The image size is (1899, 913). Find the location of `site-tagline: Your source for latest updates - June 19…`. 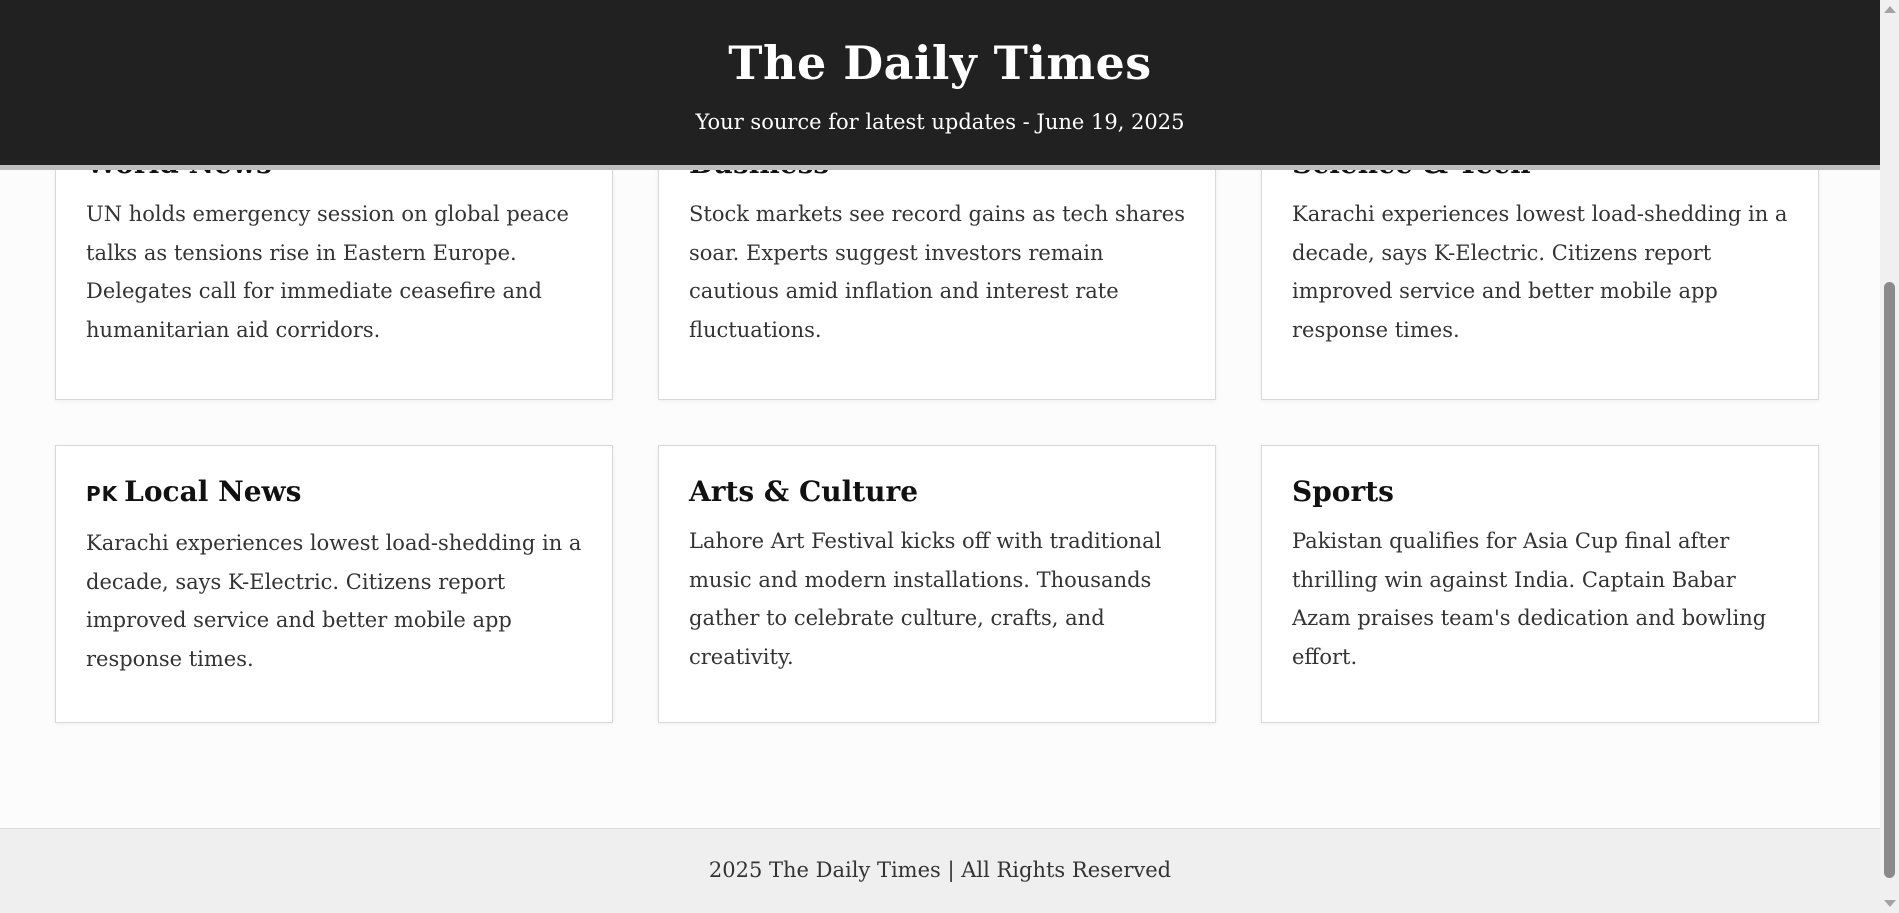

site-tagline: Your source for latest updates - June 19… is located at coordinates (940, 122).